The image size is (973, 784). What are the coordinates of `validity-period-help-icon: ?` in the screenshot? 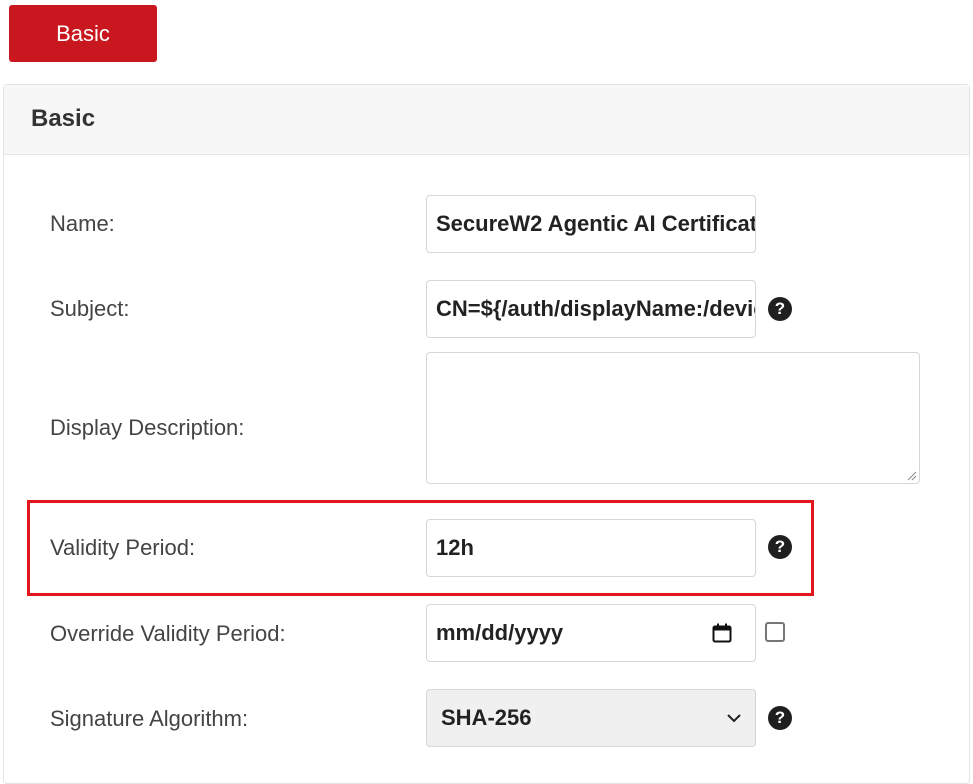 It's located at (780, 547).